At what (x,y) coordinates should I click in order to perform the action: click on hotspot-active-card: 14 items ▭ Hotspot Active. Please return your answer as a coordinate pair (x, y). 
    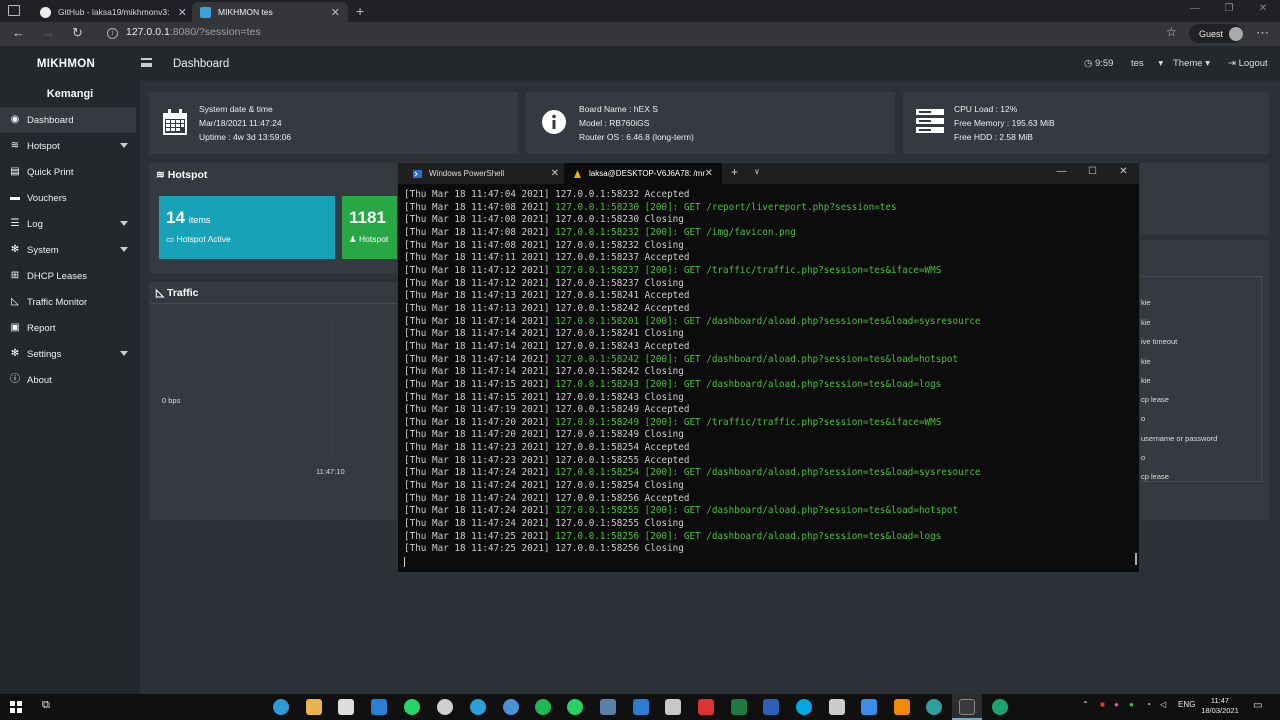
    Looking at the image, I should click on (247, 227).